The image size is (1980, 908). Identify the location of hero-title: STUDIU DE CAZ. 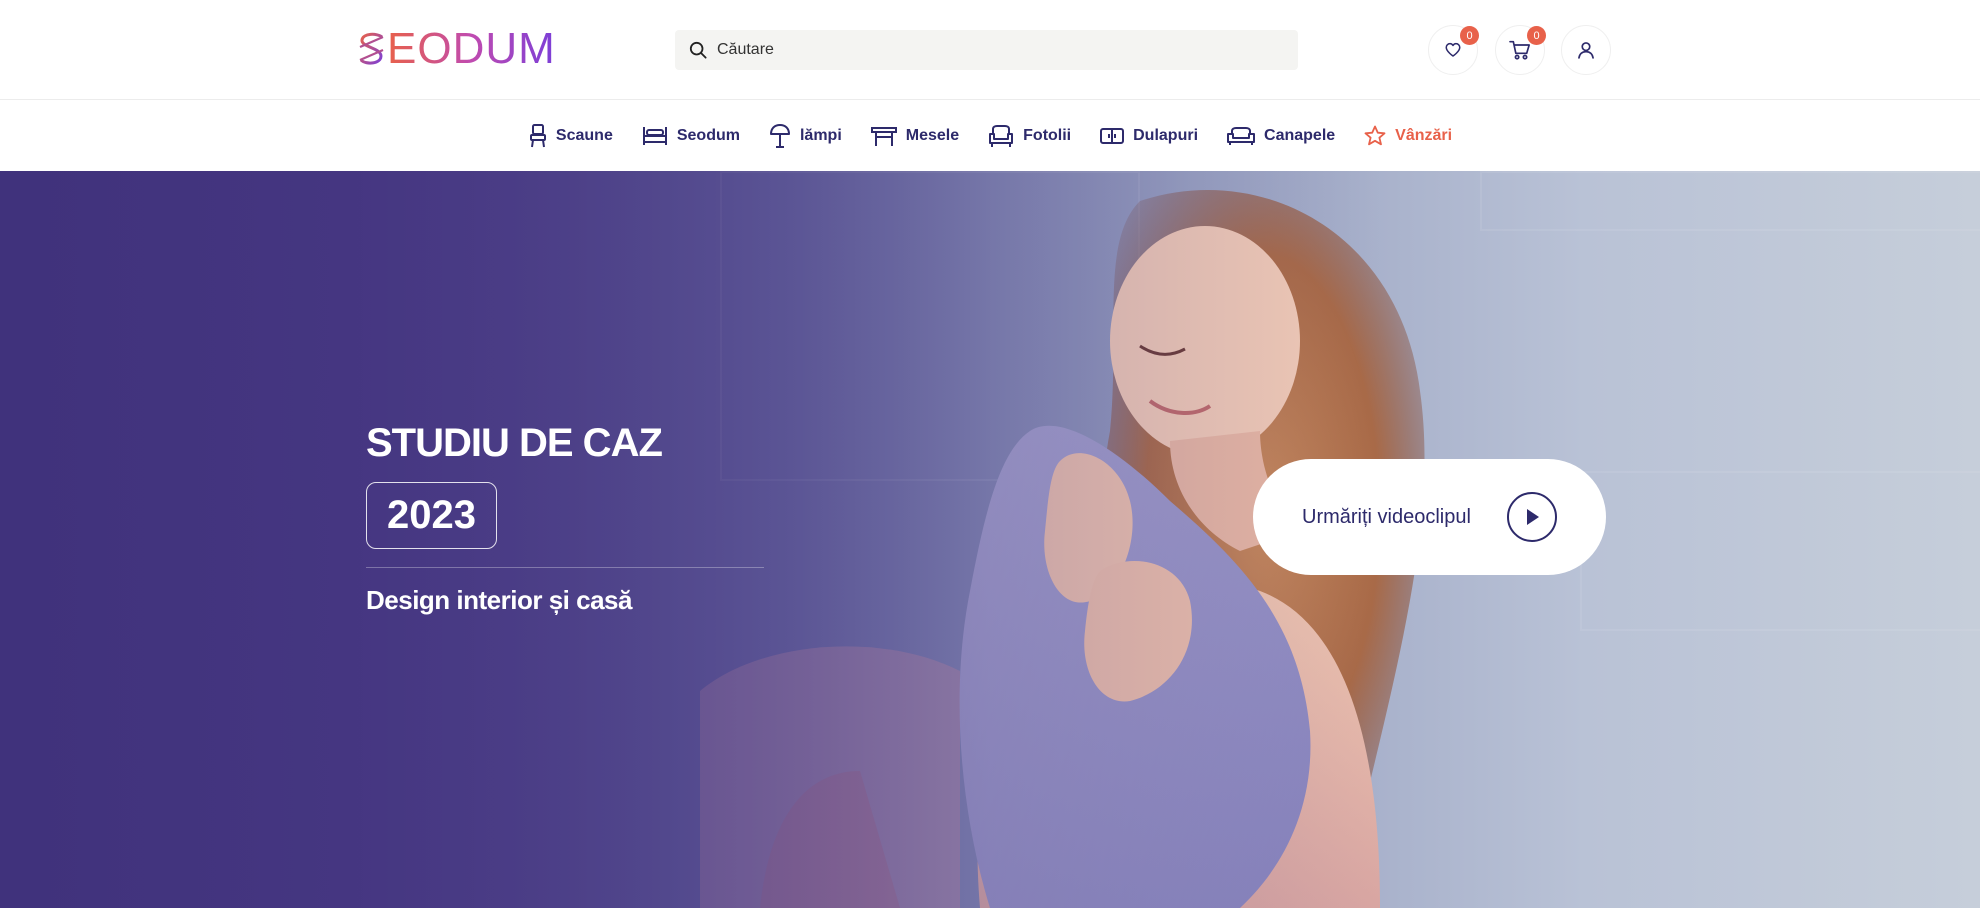
(514, 443).